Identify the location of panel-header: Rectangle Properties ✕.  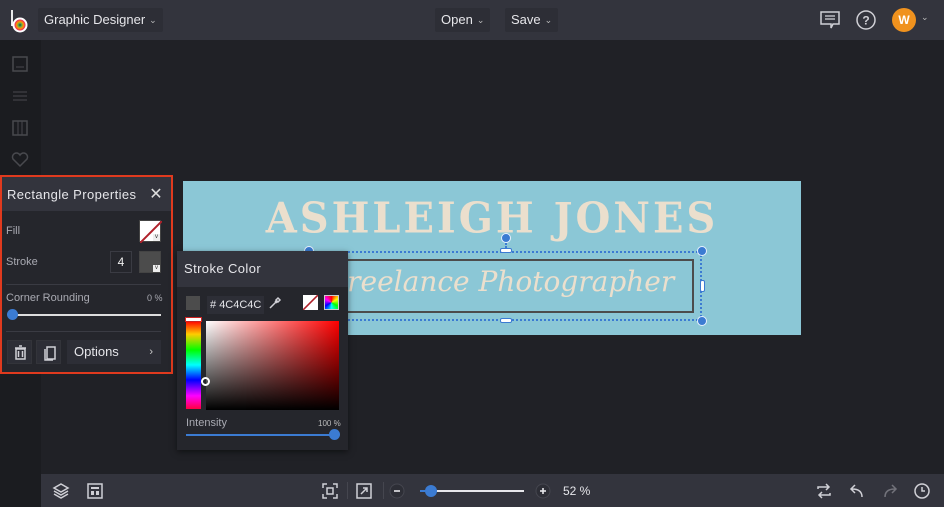
(86, 194).